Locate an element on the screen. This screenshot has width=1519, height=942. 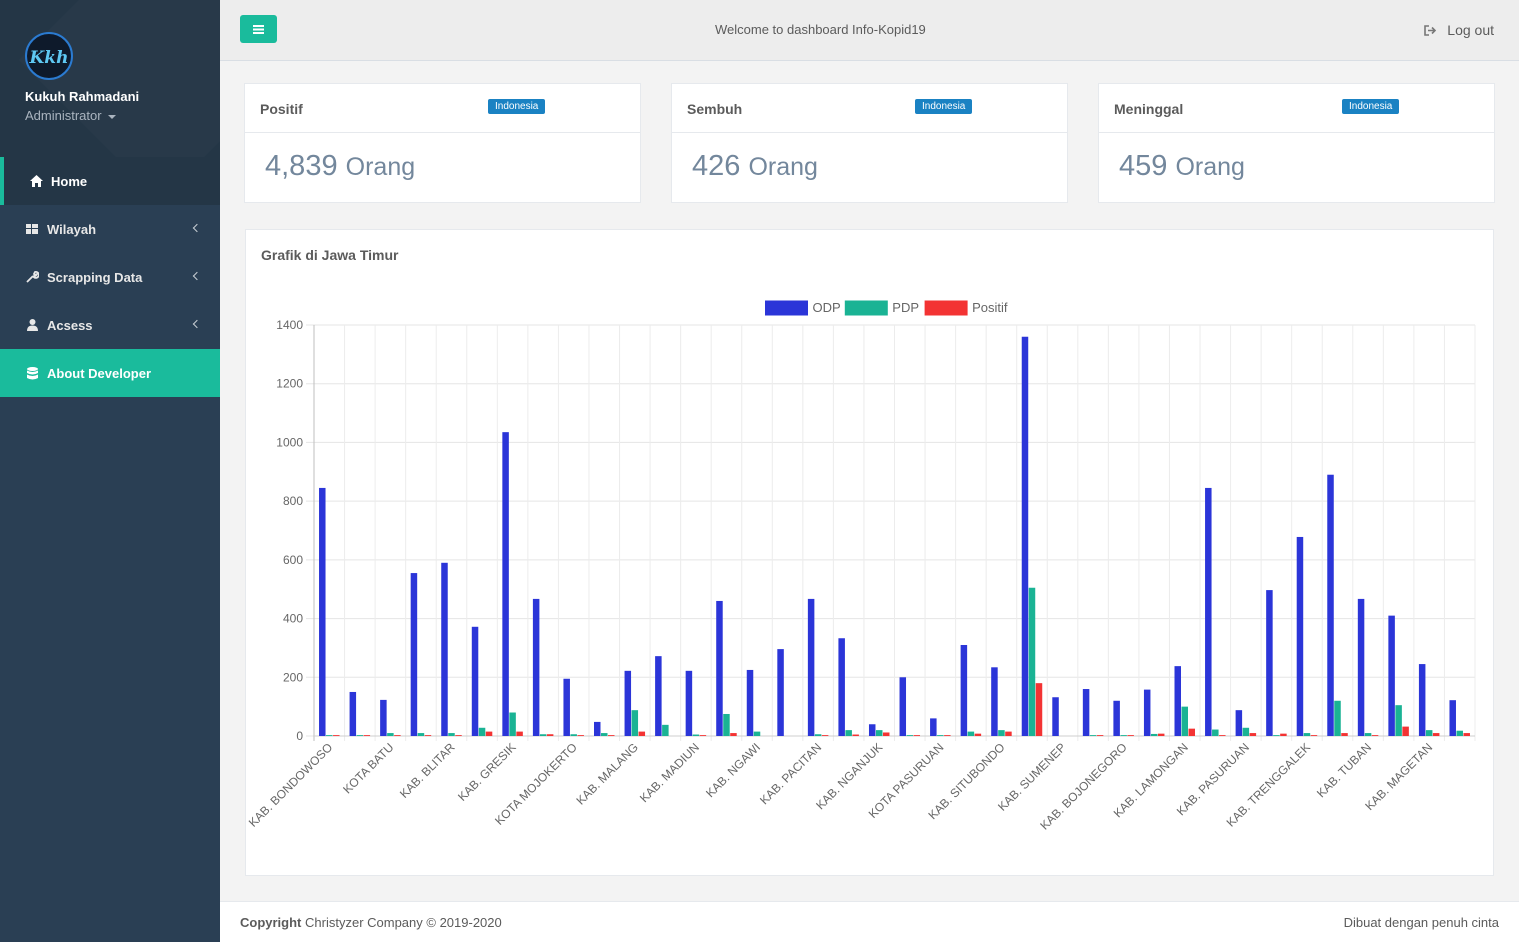
user-icon is located at coordinates (32, 325).